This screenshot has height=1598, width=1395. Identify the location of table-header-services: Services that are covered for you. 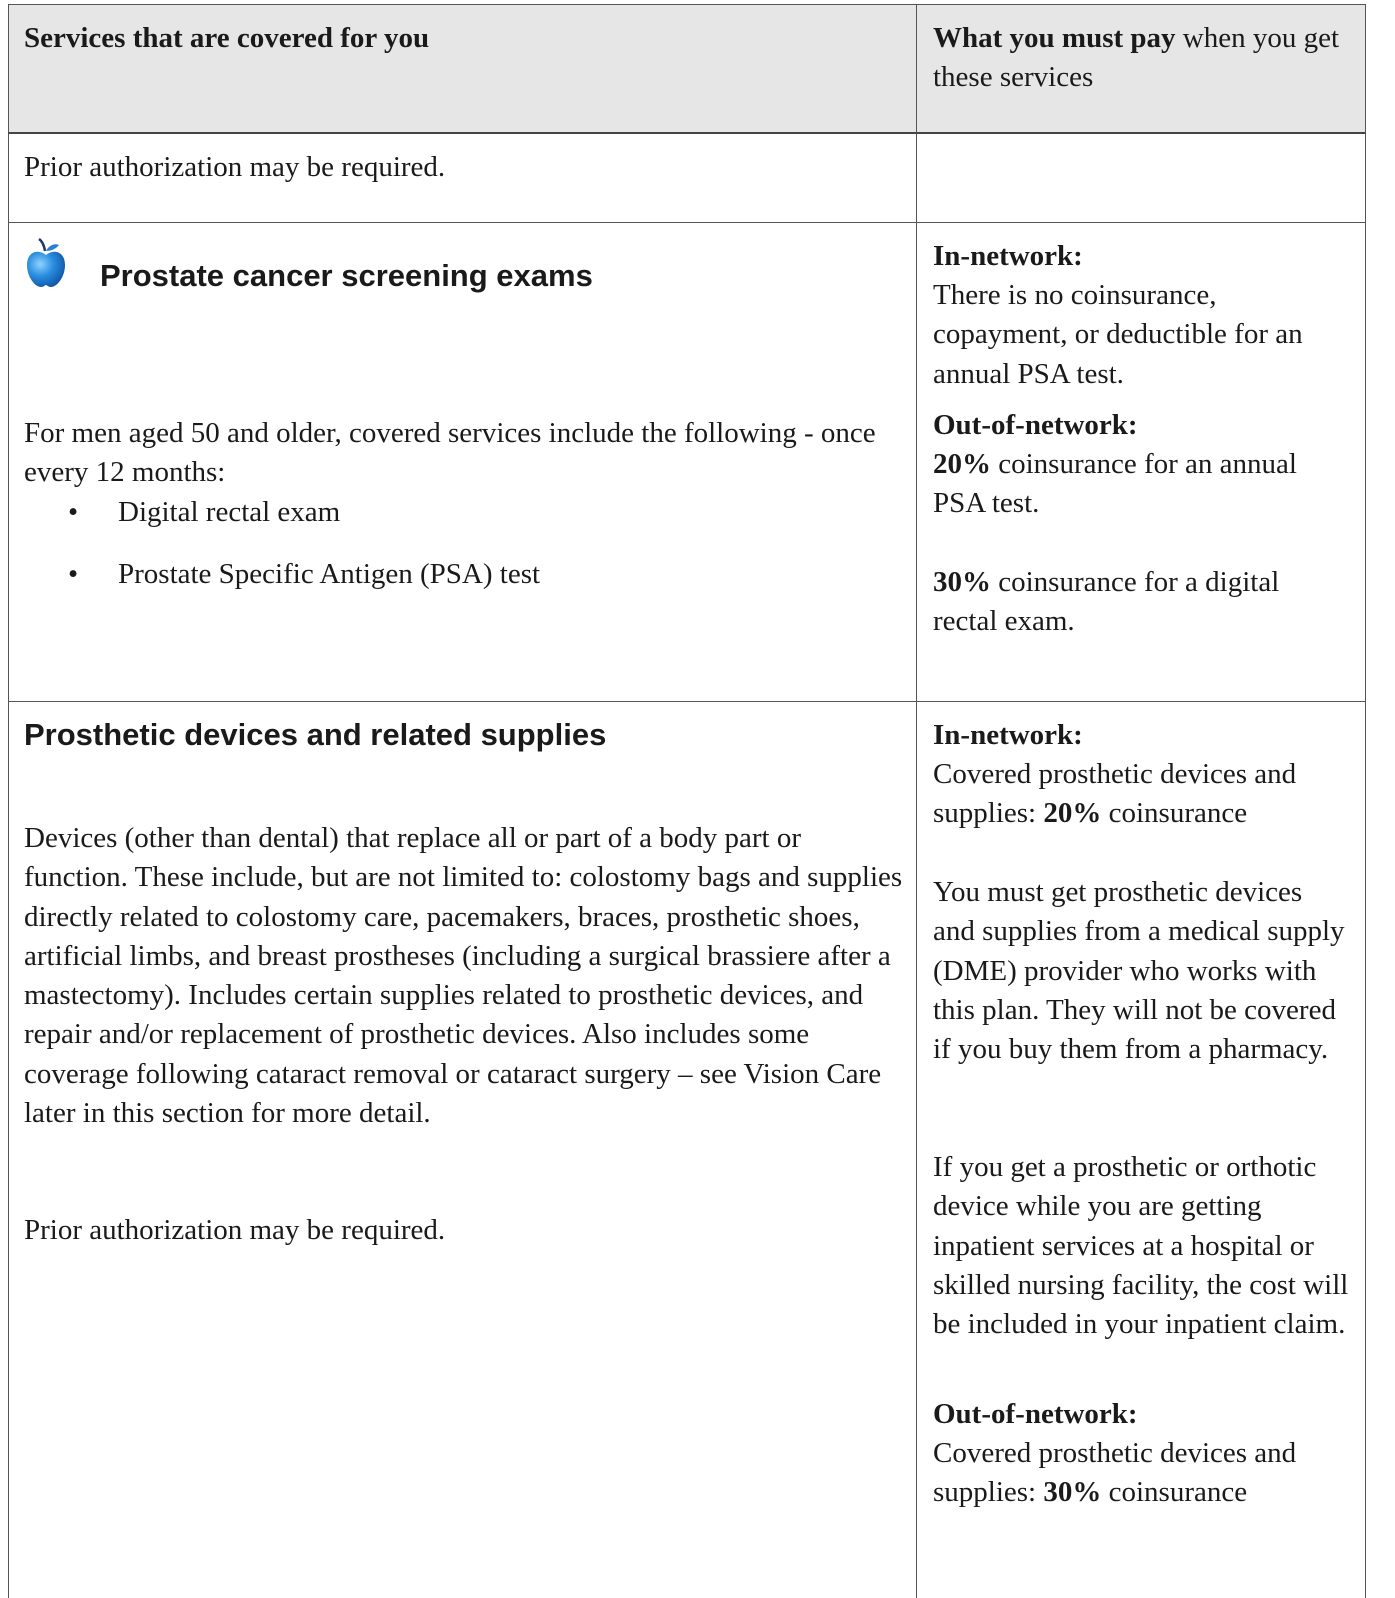
(462, 69).